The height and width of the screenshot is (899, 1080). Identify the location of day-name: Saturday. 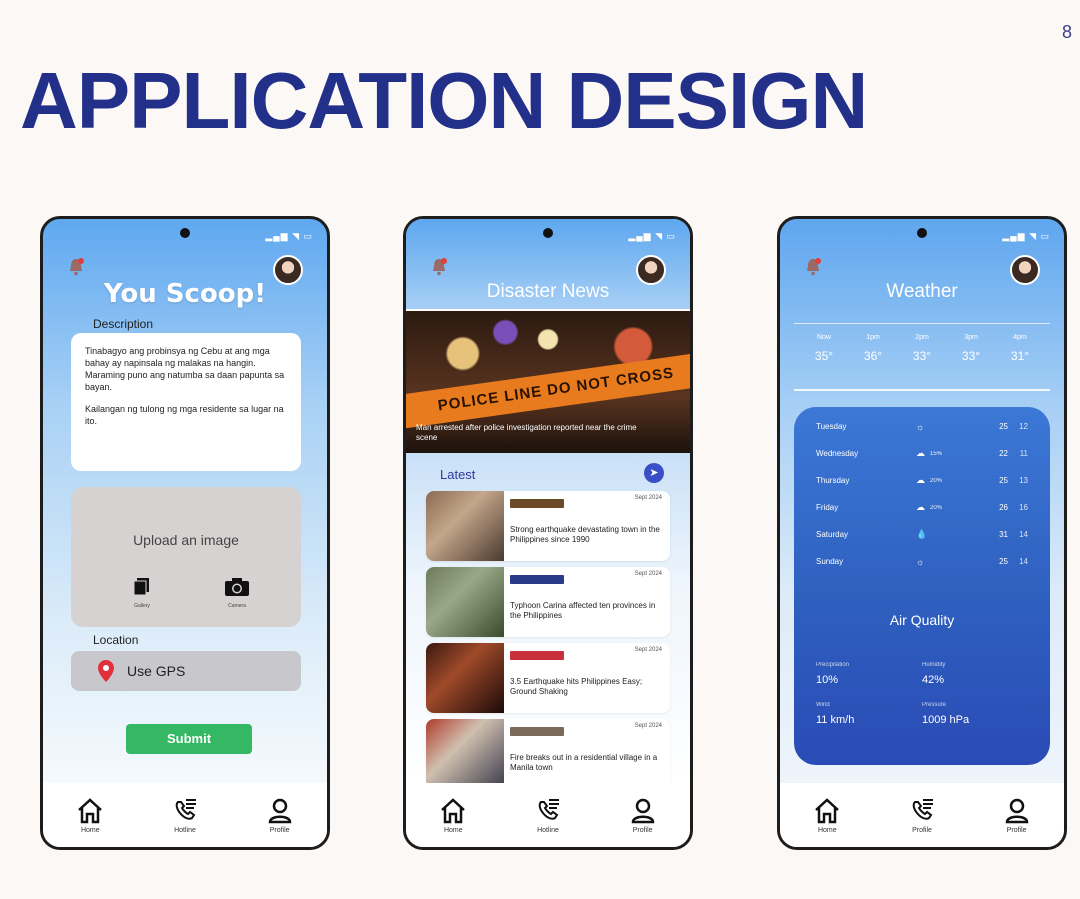
(832, 534).